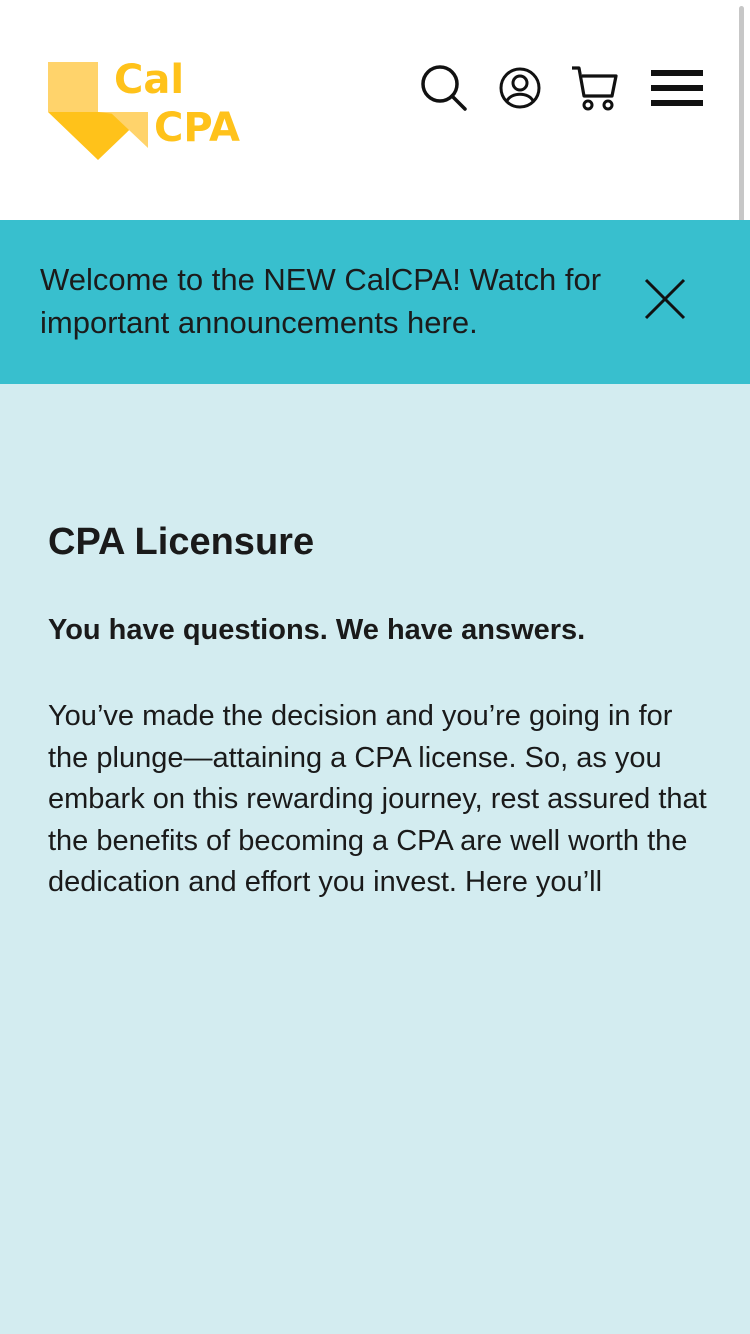 The height and width of the screenshot is (1334, 750). Describe the element at coordinates (181, 542) in the screenshot. I see `page-title: CPA Licensure` at that location.